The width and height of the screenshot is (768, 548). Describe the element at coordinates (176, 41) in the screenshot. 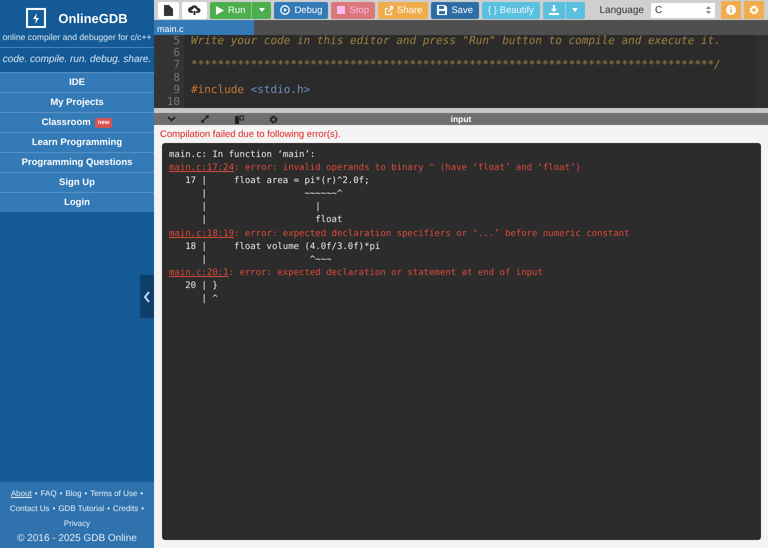

I see `line-number: 5` at that location.